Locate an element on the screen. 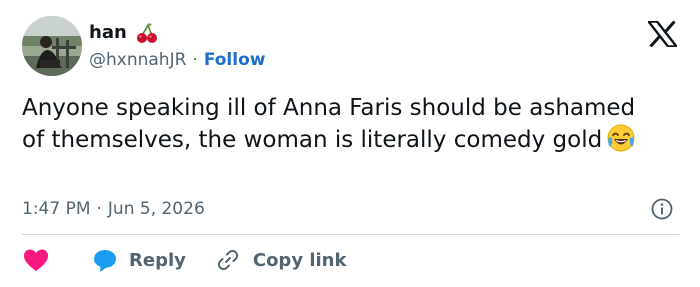  tweet-time: 1:47 PM is located at coordinates (56, 209).